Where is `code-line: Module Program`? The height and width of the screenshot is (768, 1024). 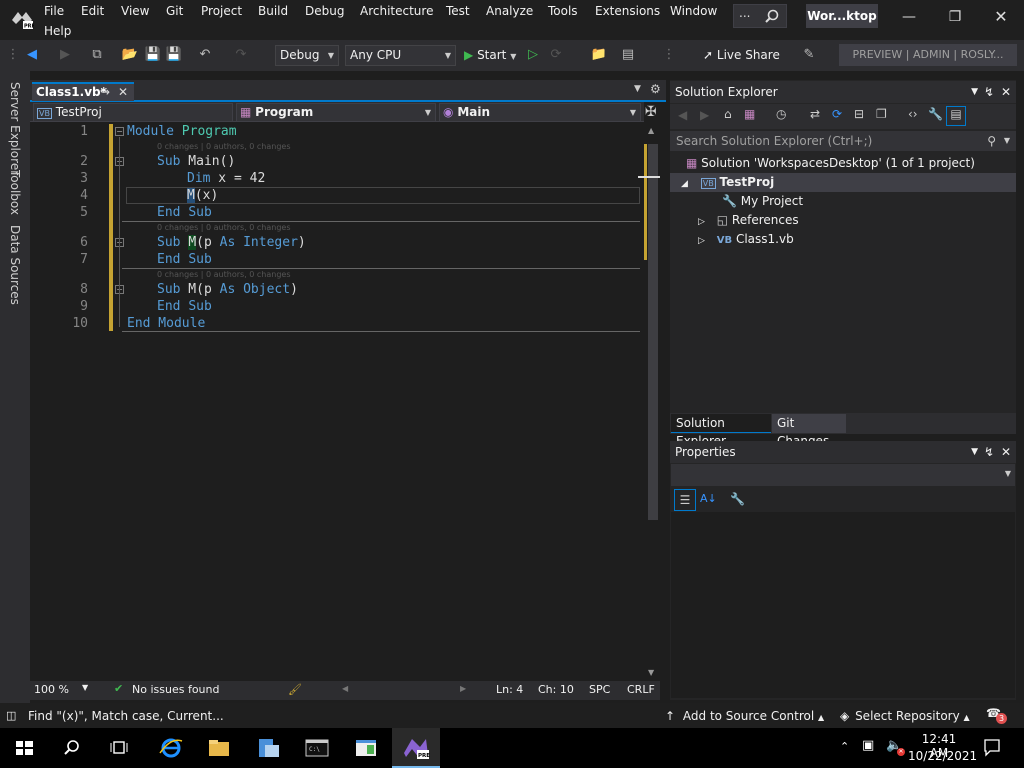 code-line: Module Program is located at coordinates (182, 131).